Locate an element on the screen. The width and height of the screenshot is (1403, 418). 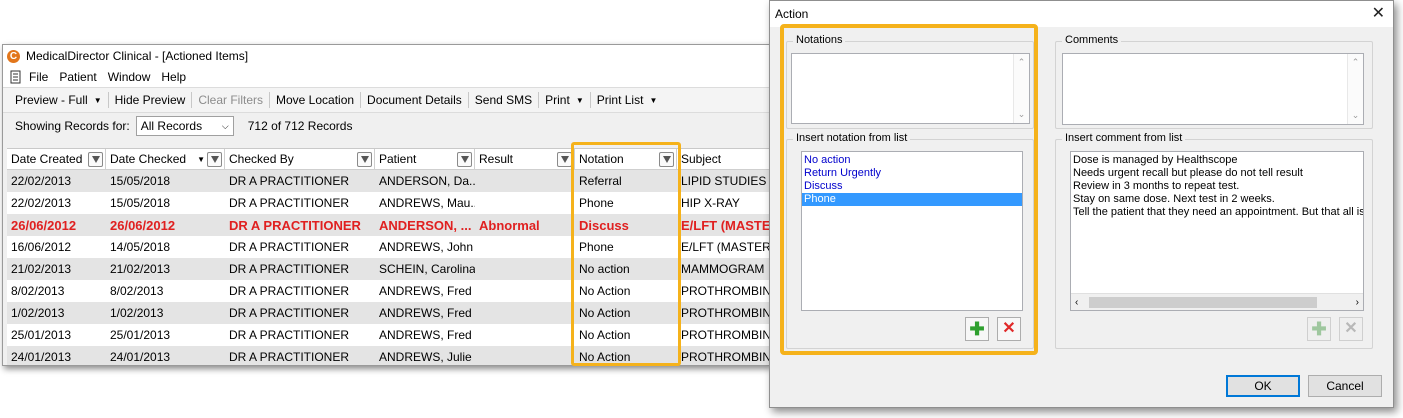
notation-list-item: Return Urgently is located at coordinates (912, 173).